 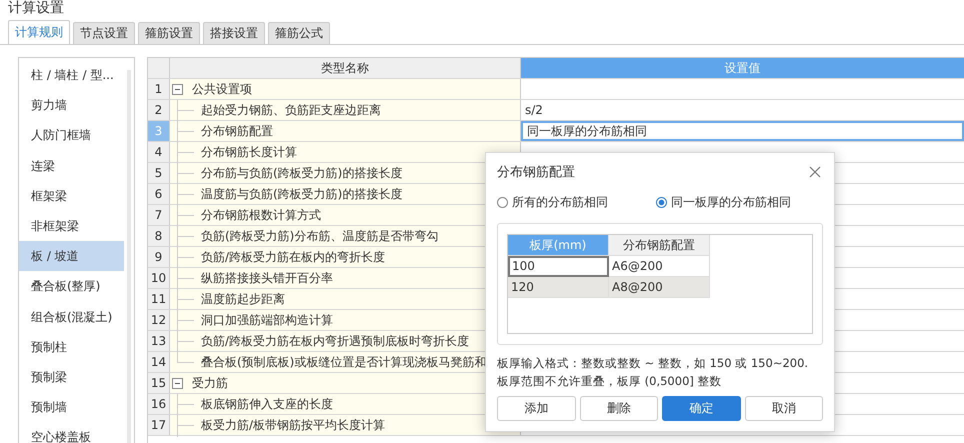 I want to click on setting-name: 温度筋与负筋(跨板受力筋)的搭接长度, so click(x=301, y=194).